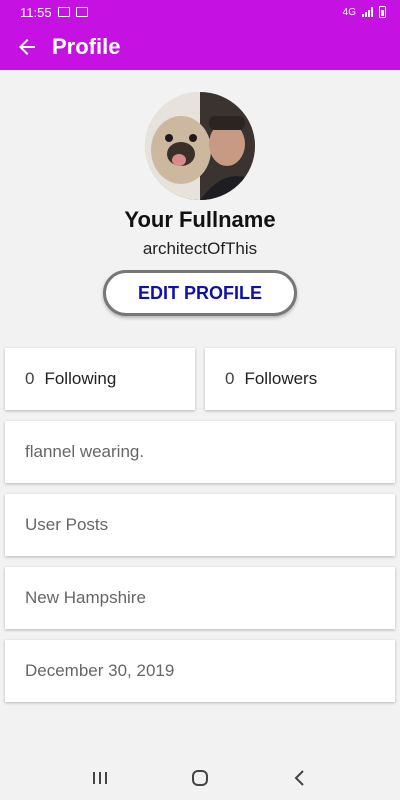  What do you see at coordinates (85, 597) in the screenshot?
I see `location-text: New Hampshire` at bounding box center [85, 597].